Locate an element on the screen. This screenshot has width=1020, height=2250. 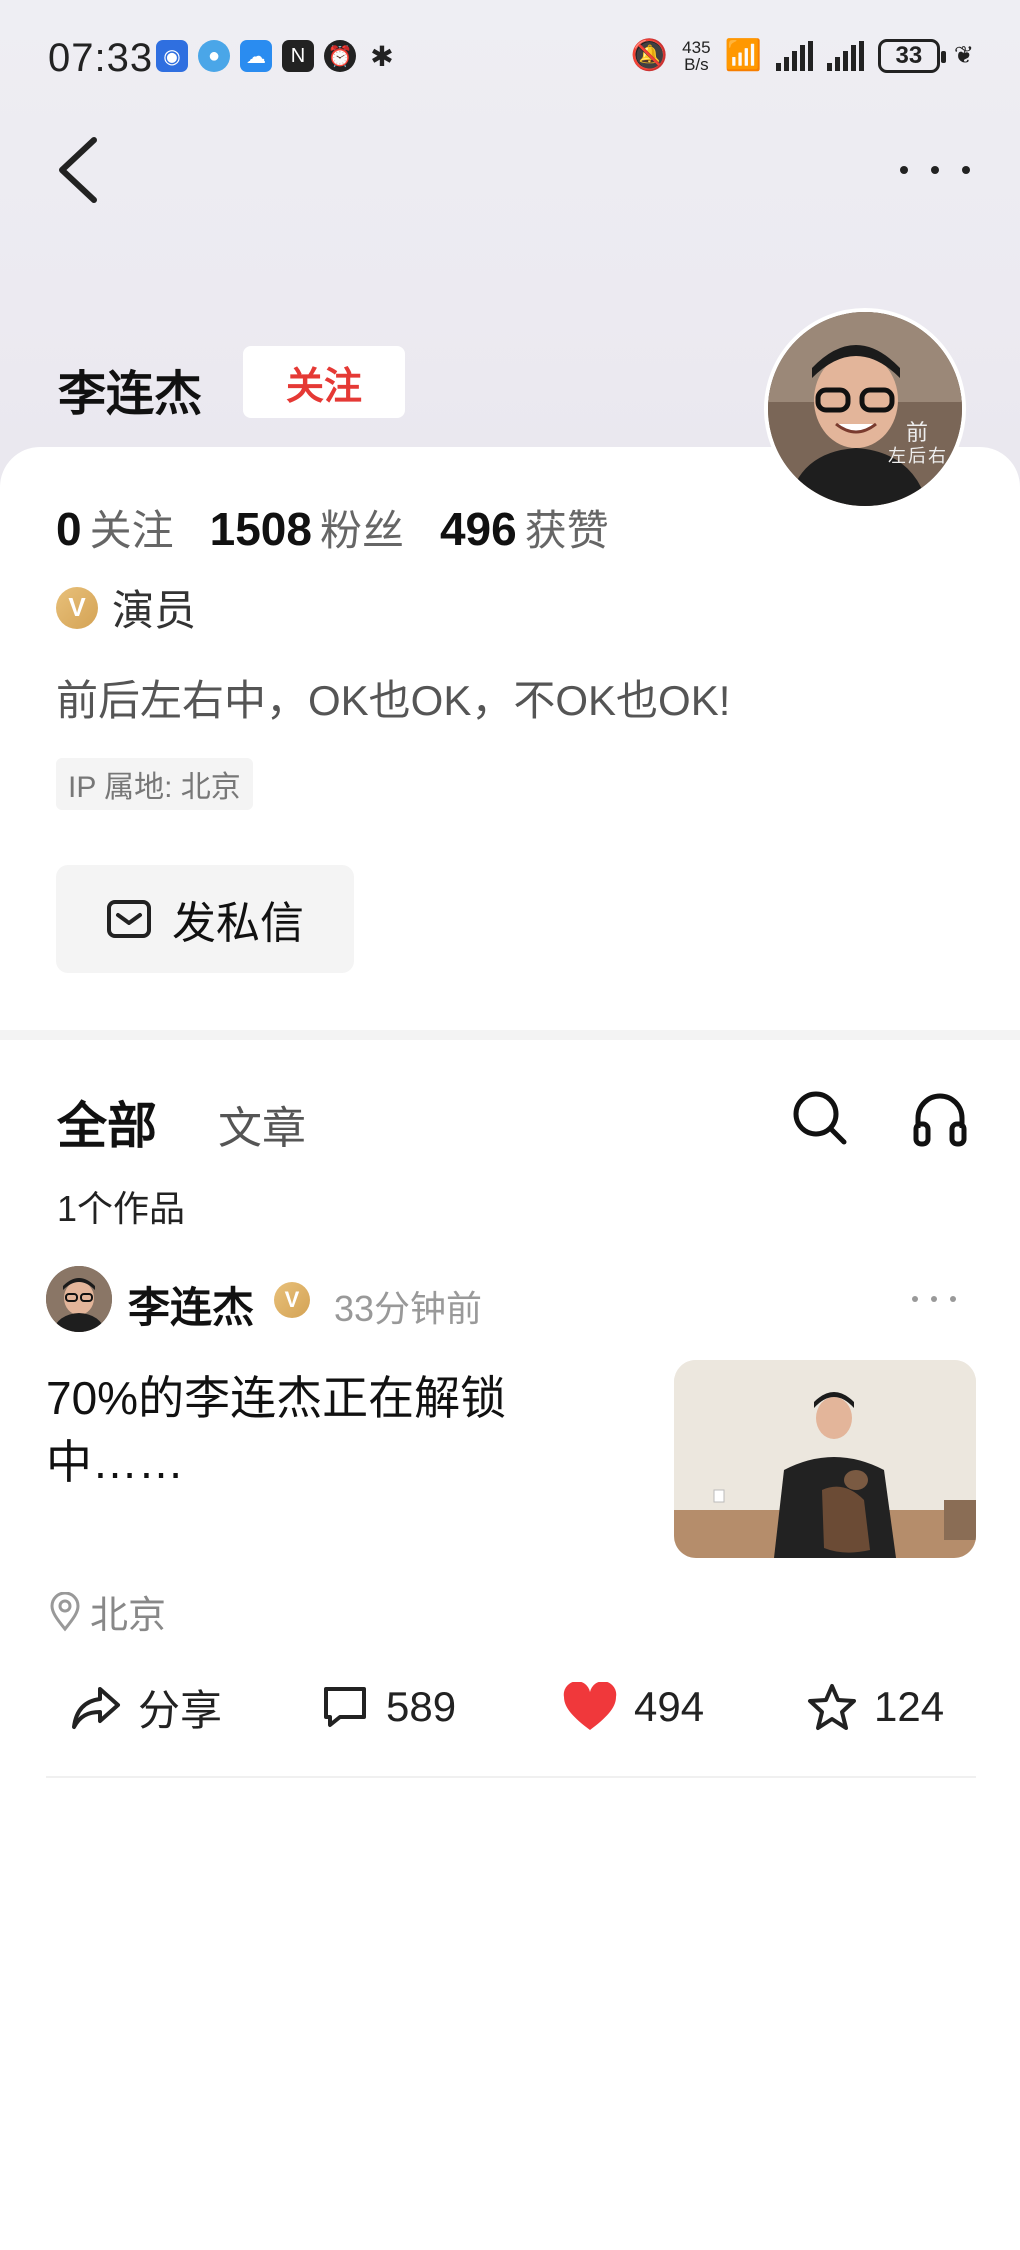
follow-button: 关注 is located at coordinates (324, 382).